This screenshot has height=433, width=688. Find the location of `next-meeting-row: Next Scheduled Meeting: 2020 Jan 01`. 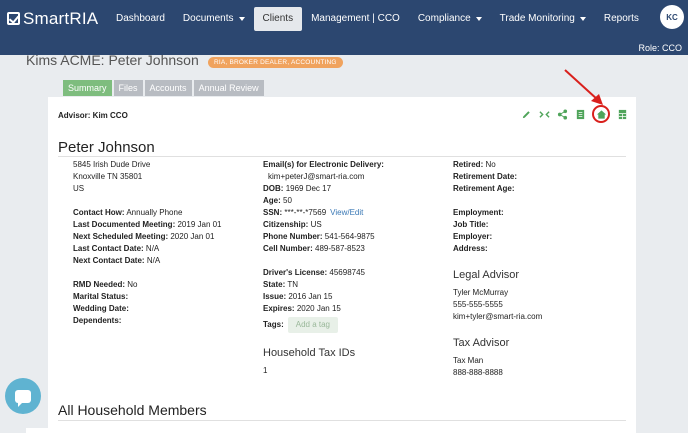

next-meeting-row: Next Scheduled Meeting: 2020 Jan 01 is located at coordinates (144, 236).